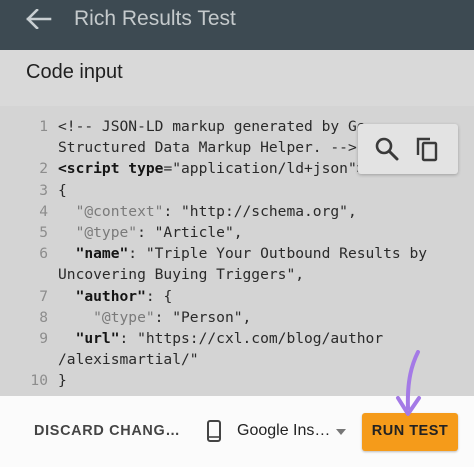  What do you see at coordinates (102, 296) in the screenshot?
I see `code-token: "author"` at bounding box center [102, 296].